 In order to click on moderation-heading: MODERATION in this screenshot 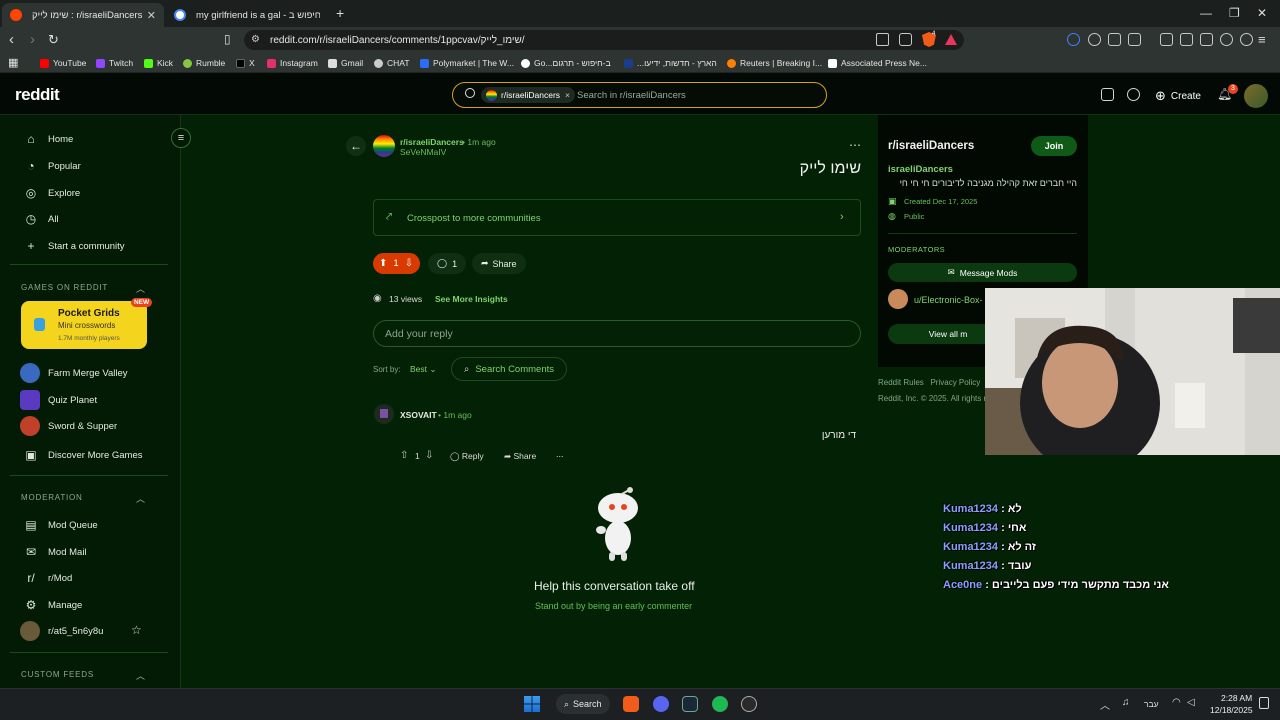, I will do `click(52, 497)`.